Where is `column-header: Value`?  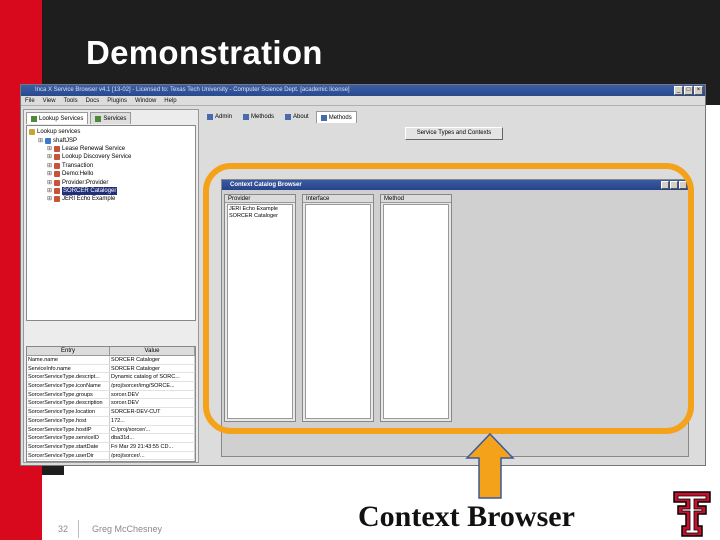
column-header: Value is located at coordinates (152, 351).